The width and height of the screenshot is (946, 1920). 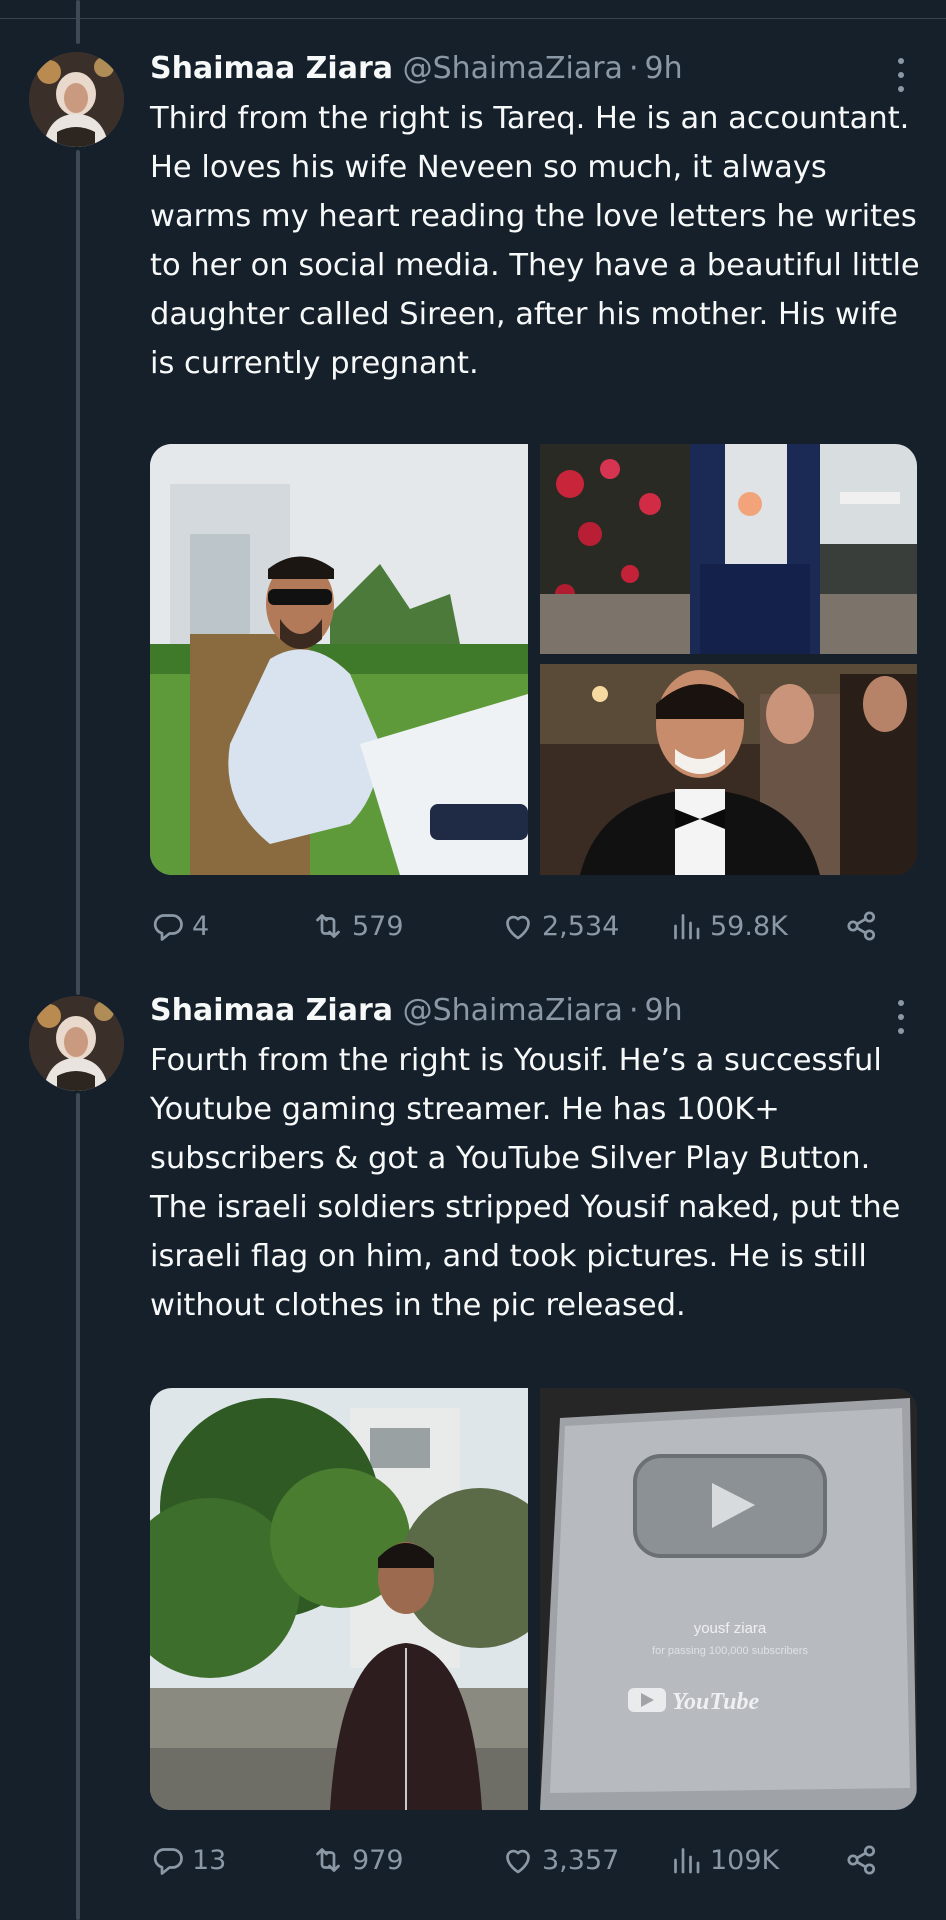 What do you see at coordinates (581, 1860) in the screenshot?
I see `like-count: 3,357` at bounding box center [581, 1860].